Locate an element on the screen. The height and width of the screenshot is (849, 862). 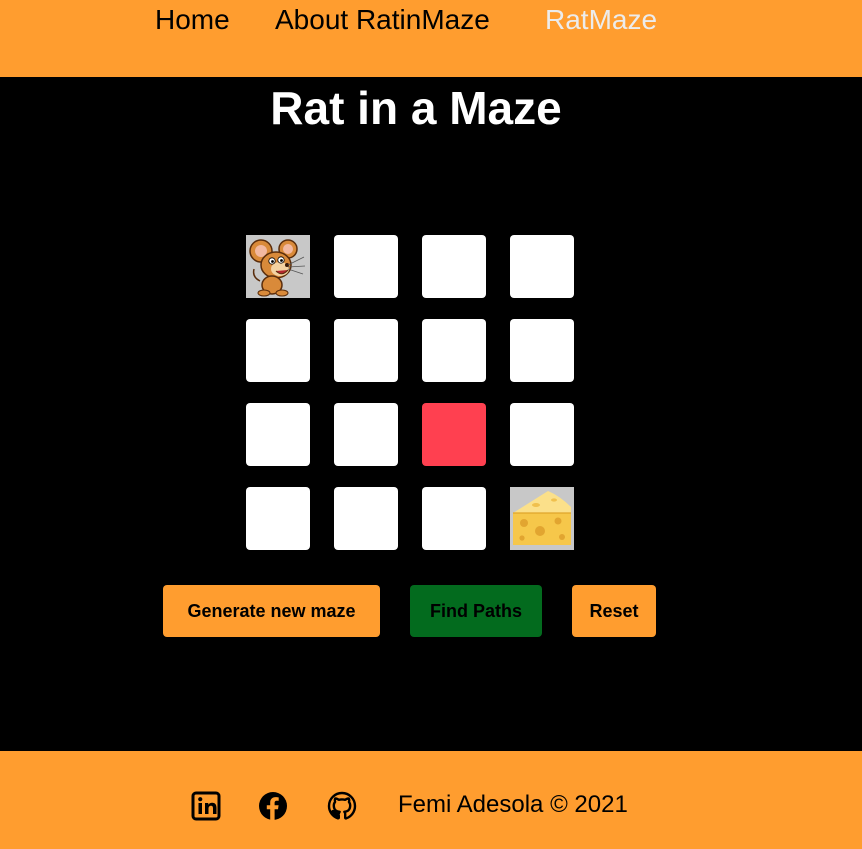
maze-cell-rat is located at coordinates (278, 266).